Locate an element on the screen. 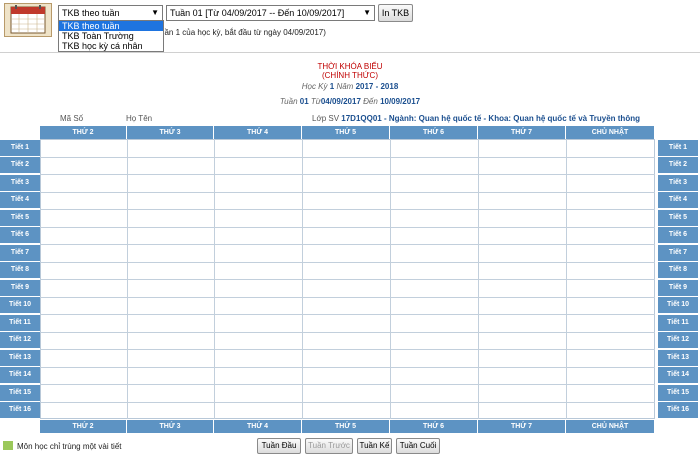 The width and height of the screenshot is (700, 454). term-line: Học Kỳ 1 Năm 2017 - 2018 is located at coordinates (350, 86).